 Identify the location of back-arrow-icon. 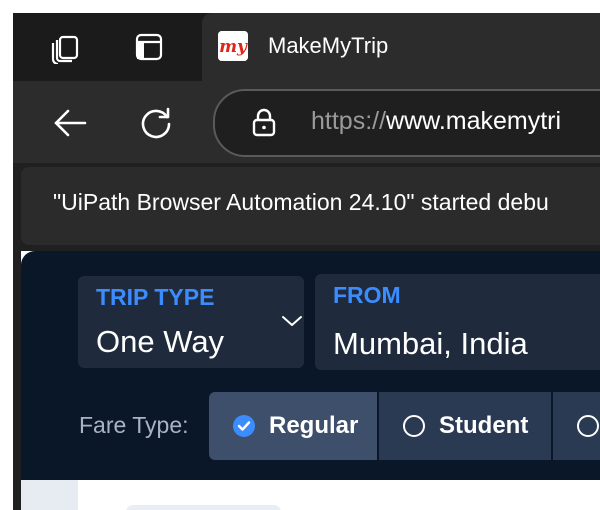
(70, 123).